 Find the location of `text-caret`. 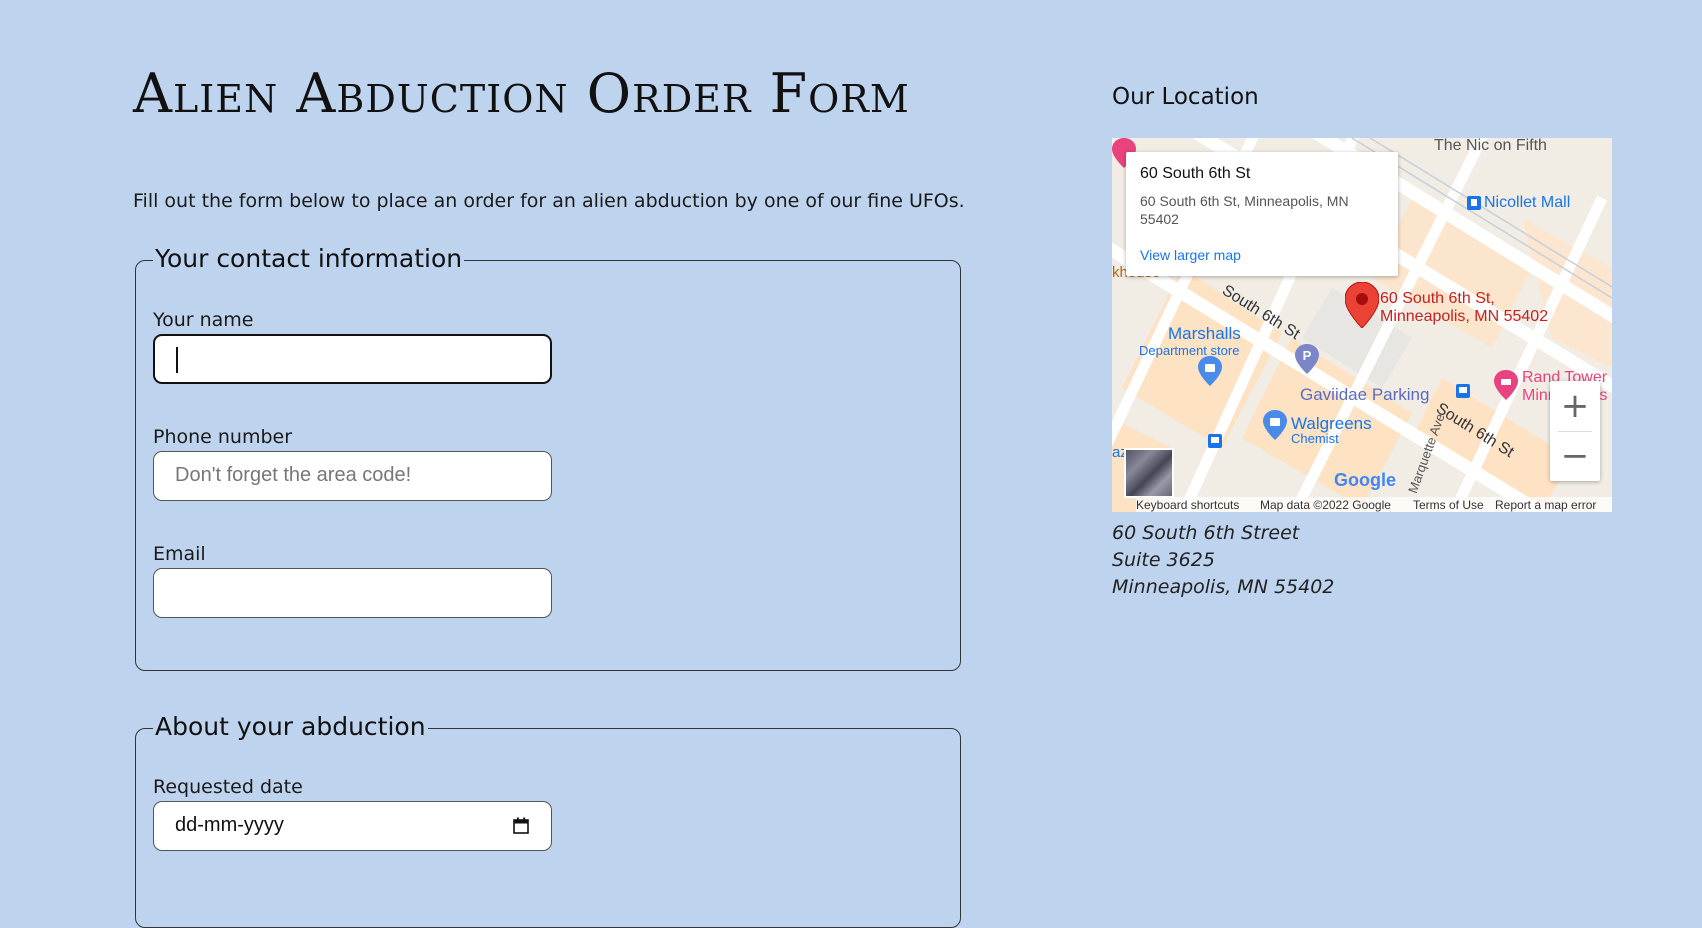

text-caret is located at coordinates (177, 360).